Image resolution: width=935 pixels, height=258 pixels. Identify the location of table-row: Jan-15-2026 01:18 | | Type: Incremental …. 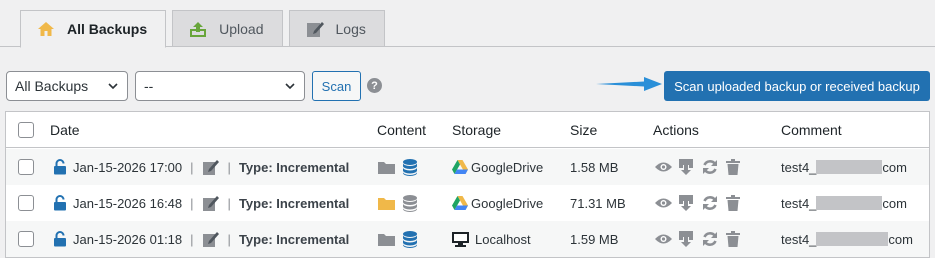
(467, 239).